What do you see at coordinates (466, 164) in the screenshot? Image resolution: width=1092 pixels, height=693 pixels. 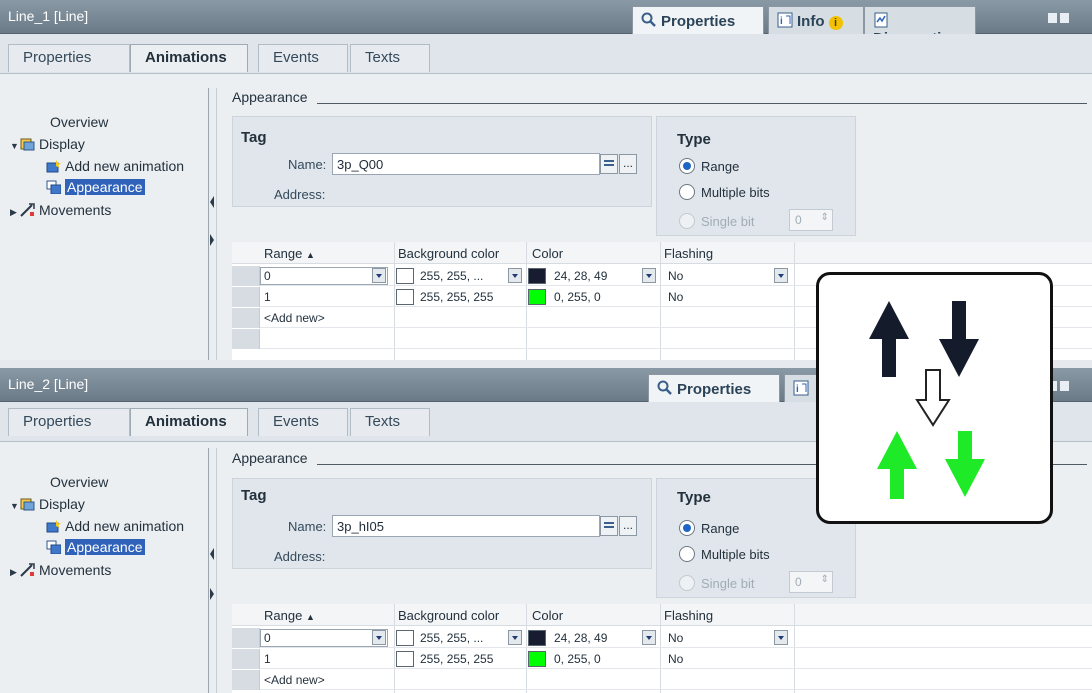 I see `tag-name-field: 3p_Q00` at bounding box center [466, 164].